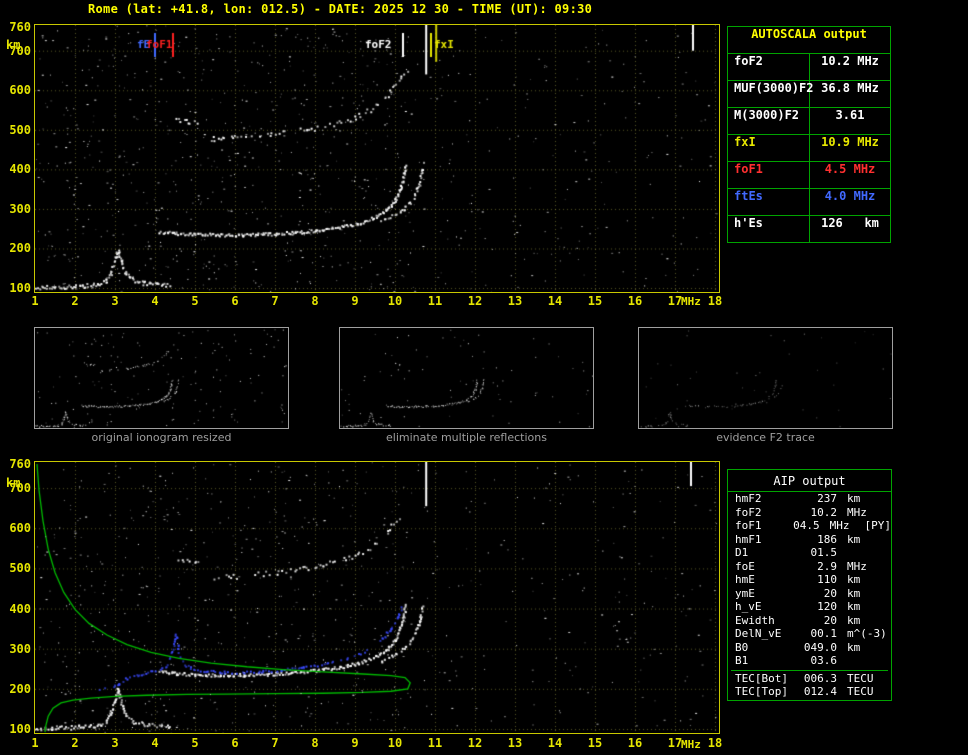  I want to click on table-row: TEC[Bot] 006.3 TECU, so click(809, 679).